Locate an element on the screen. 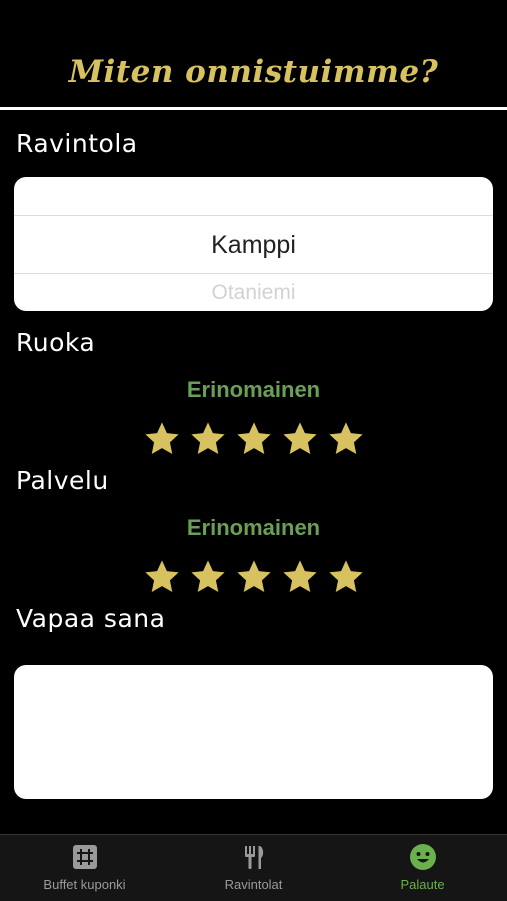 This screenshot has height=901, width=507. tab-label: Palaute is located at coordinates (422, 884).